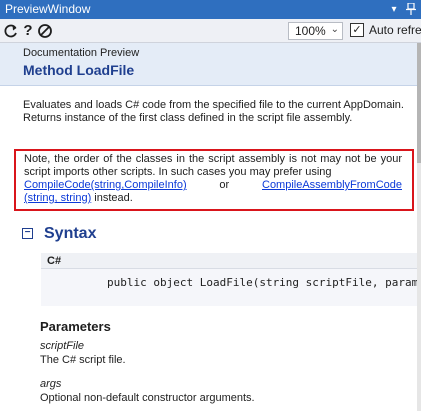 The width and height of the screenshot is (421, 411). Describe the element at coordinates (51, 384) in the screenshot. I see `param-name: args` at that location.